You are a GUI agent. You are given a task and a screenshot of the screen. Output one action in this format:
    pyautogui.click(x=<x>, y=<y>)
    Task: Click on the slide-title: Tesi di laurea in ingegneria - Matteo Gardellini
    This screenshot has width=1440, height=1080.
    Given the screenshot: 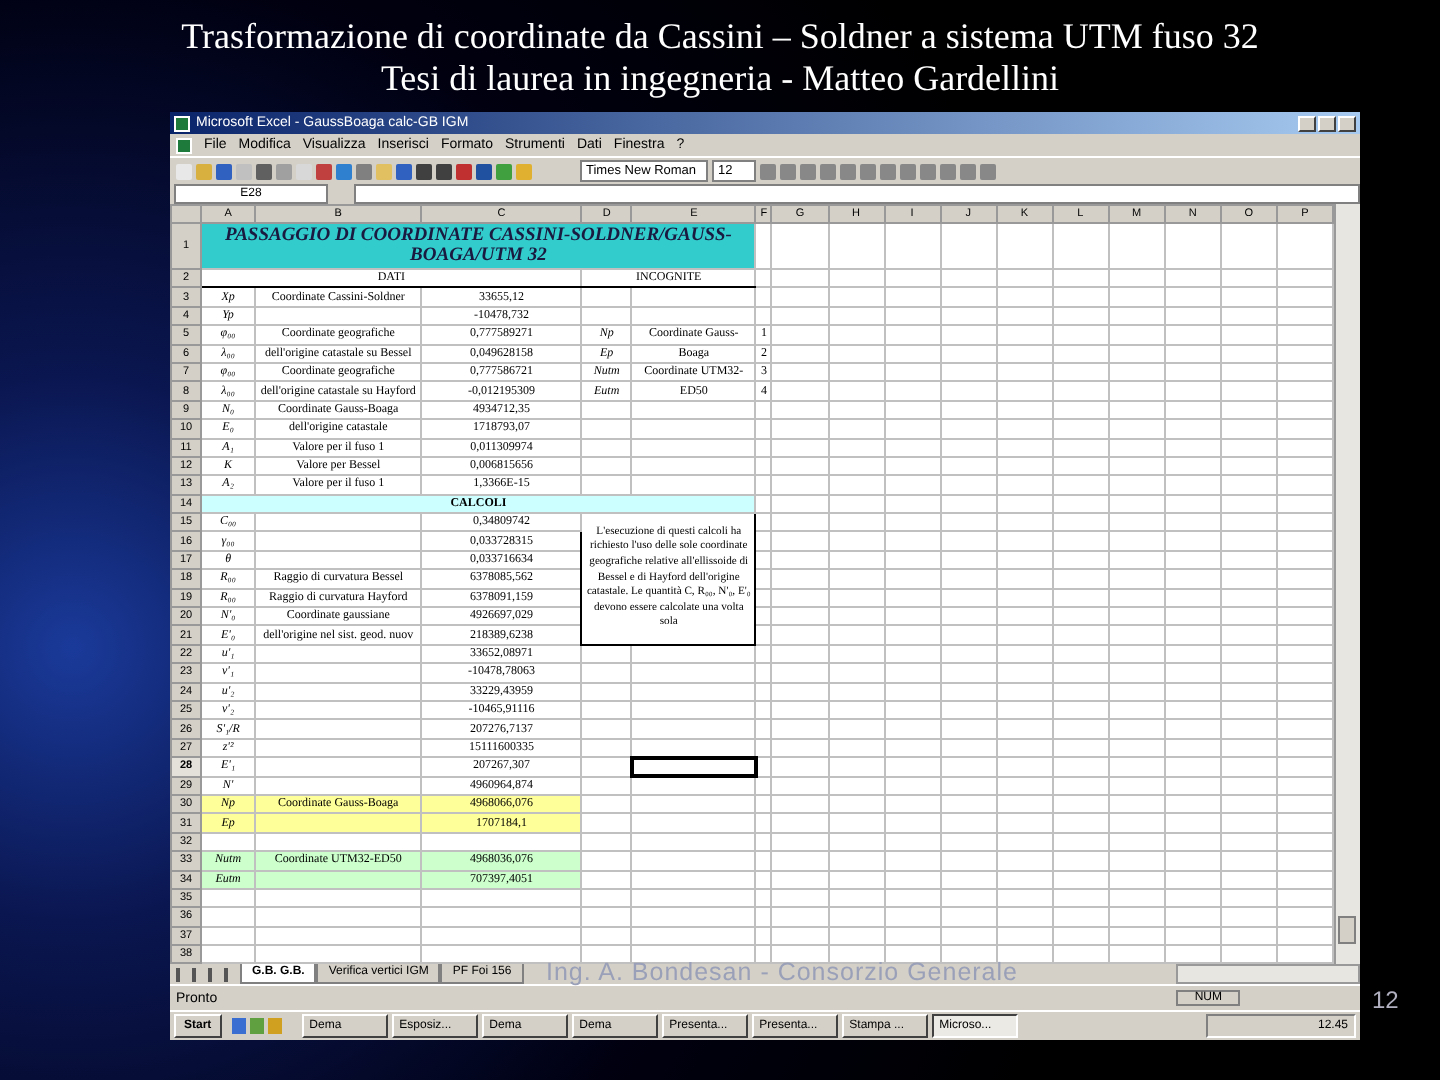 What is the action you would take?
    pyautogui.click(x=720, y=79)
    